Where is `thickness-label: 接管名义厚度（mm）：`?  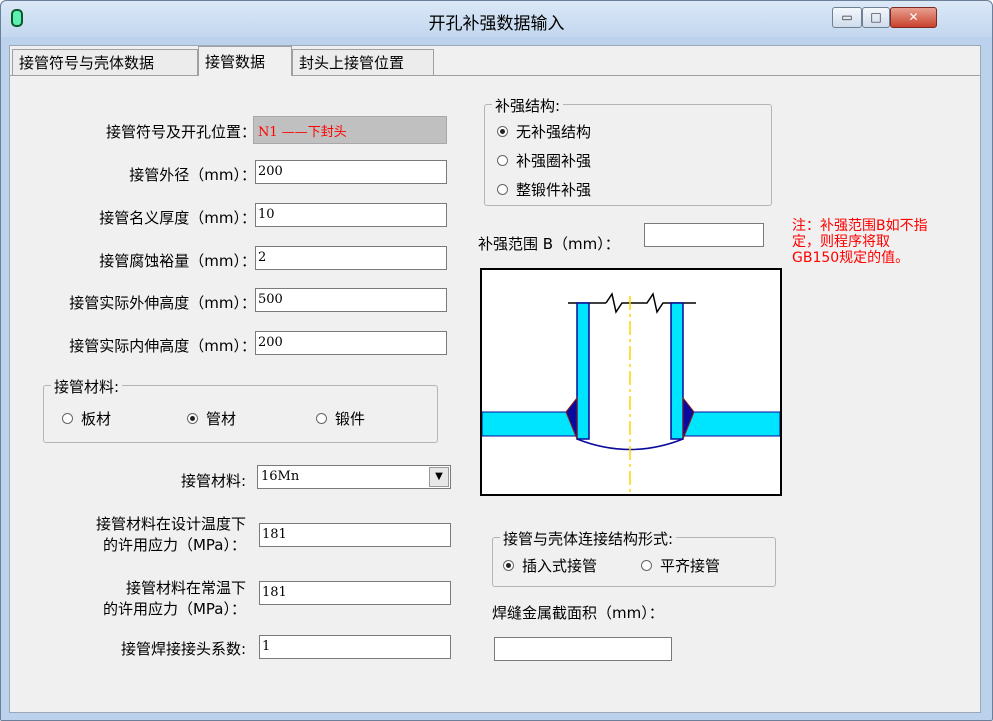
thickness-label: 接管名义厚度（mm）： is located at coordinates (177, 218).